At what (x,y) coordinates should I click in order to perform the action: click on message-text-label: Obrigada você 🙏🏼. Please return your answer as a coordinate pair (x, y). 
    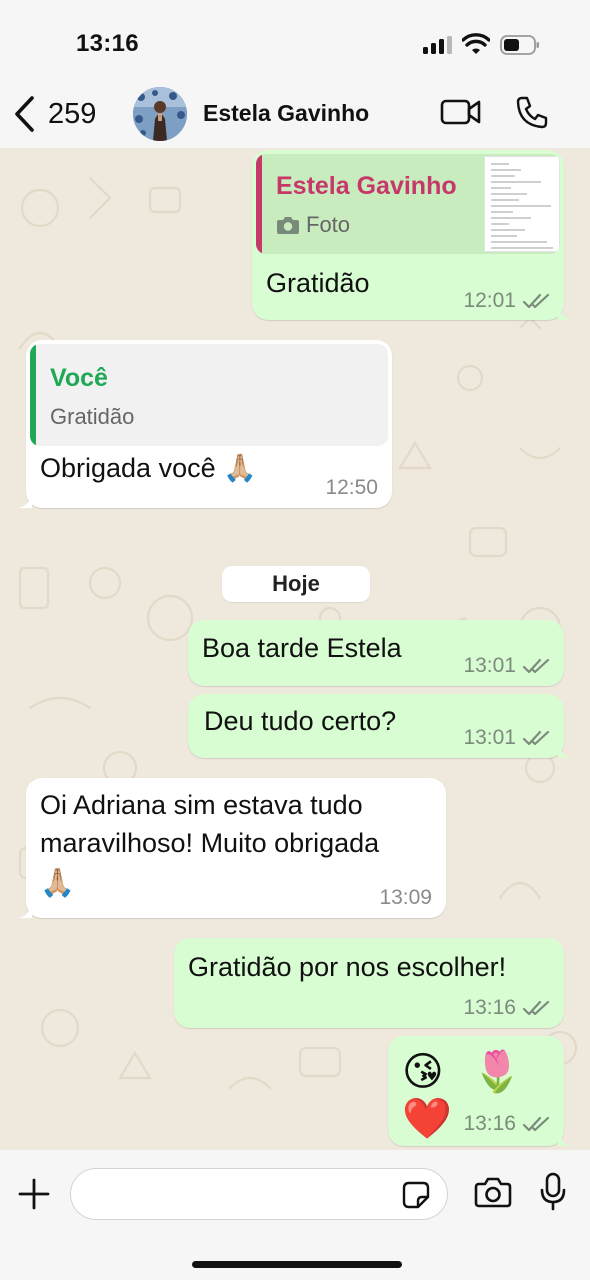
    Looking at the image, I should click on (148, 468).